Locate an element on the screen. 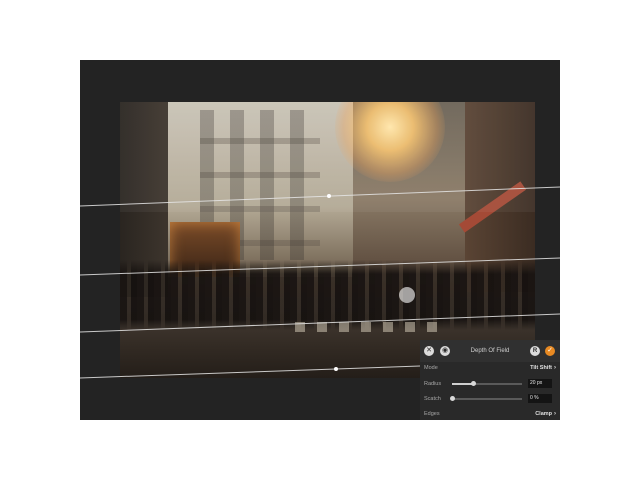  reset-button: R is located at coordinates (535, 351).